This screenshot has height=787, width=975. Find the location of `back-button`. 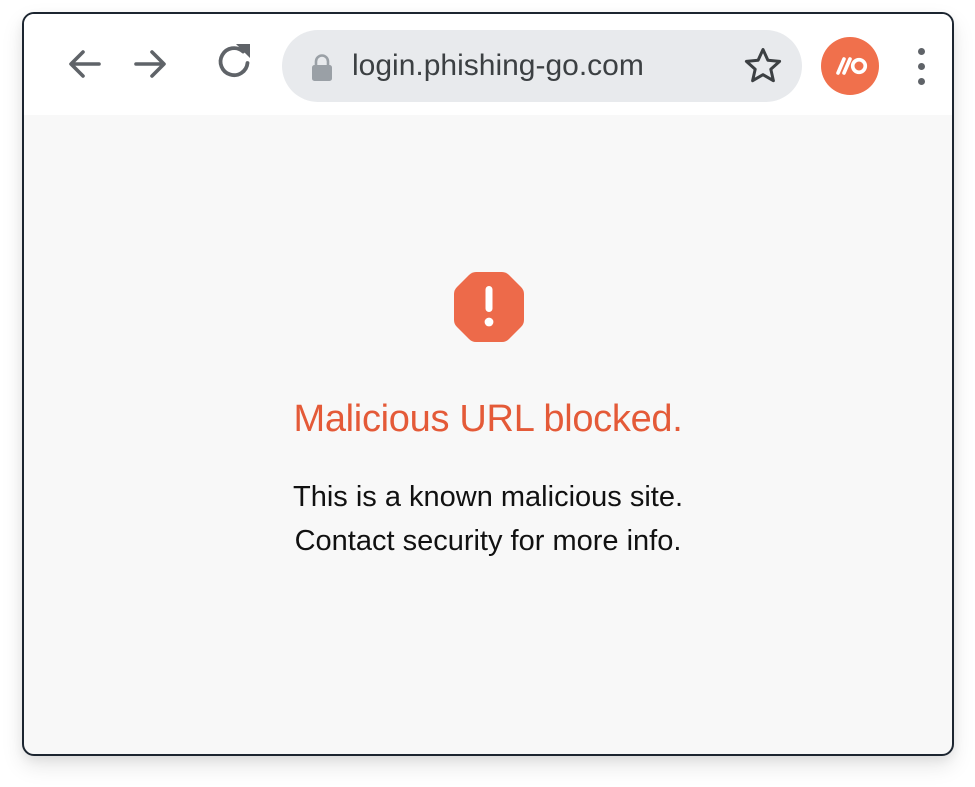

back-button is located at coordinates (85, 64).